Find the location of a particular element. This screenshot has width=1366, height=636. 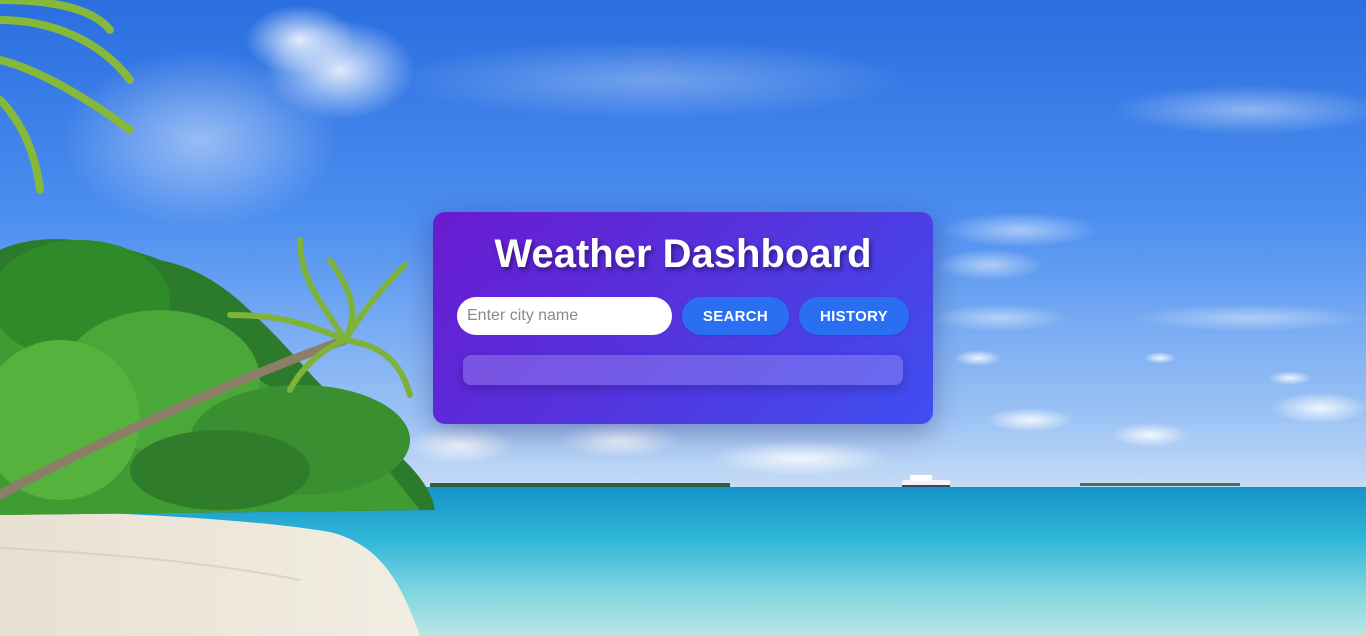

city-search-input is located at coordinates (564, 316).